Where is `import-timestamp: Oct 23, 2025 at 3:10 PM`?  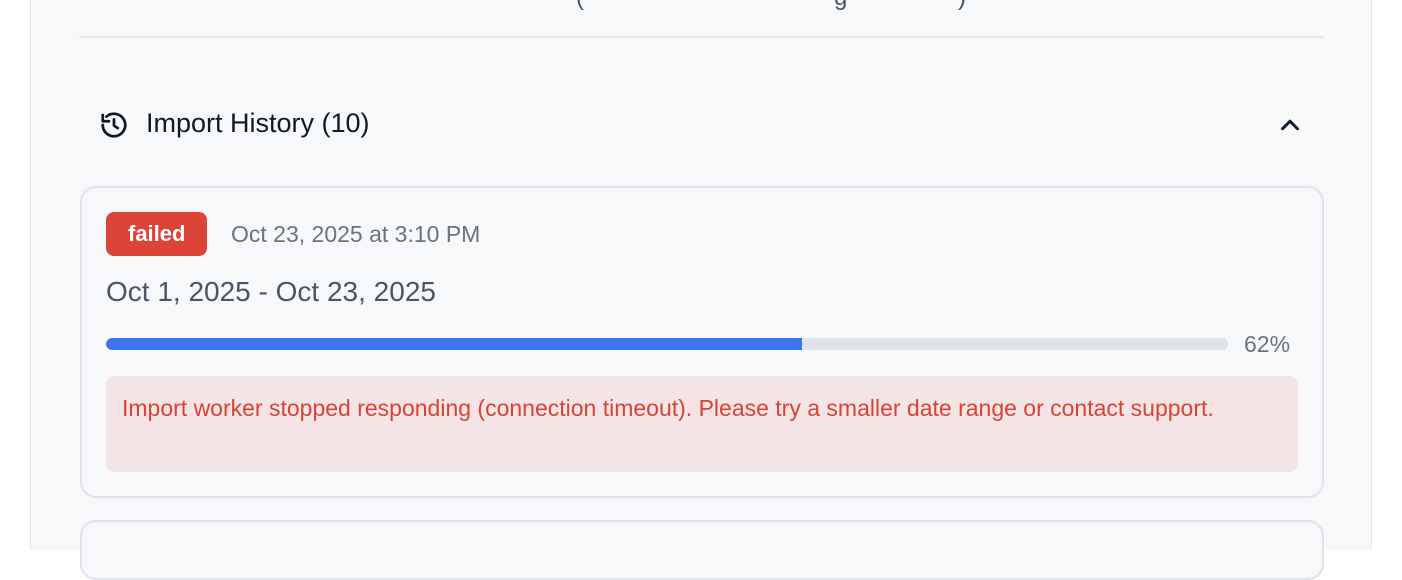 import-timestamp: Oct 23, 2025 at 3:10 PM is located at coordinates (356, 234).